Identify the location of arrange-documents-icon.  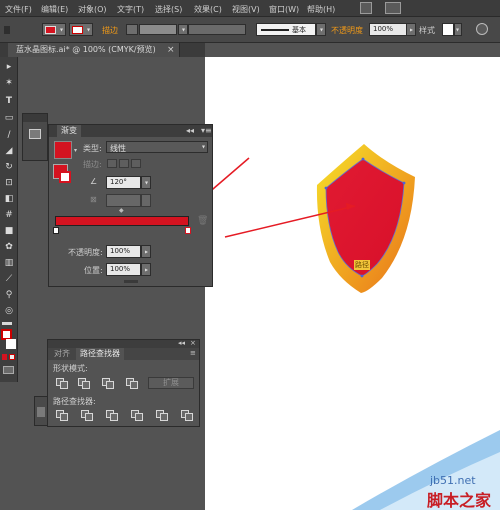
(393, 8).